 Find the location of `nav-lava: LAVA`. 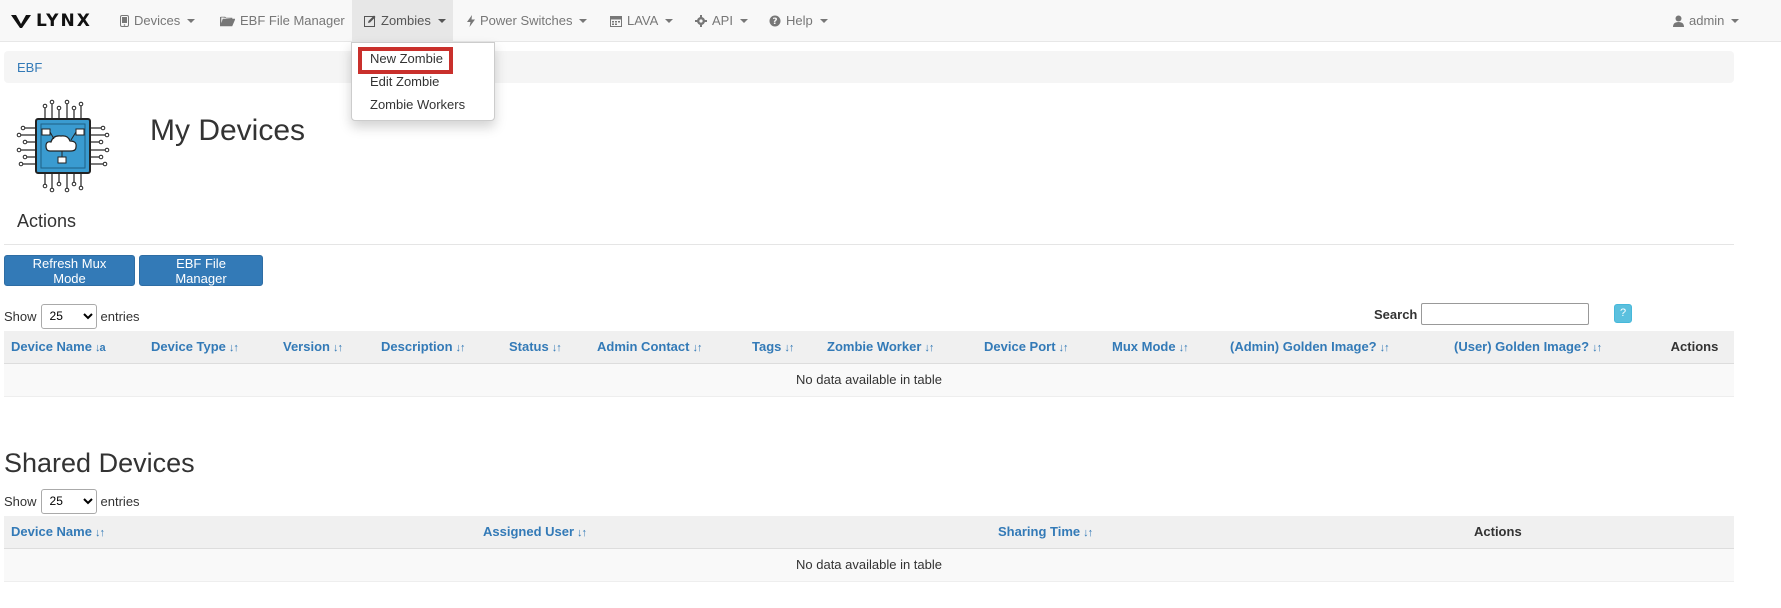

nav-lava: LAVA is located at coordinates (641, 20).